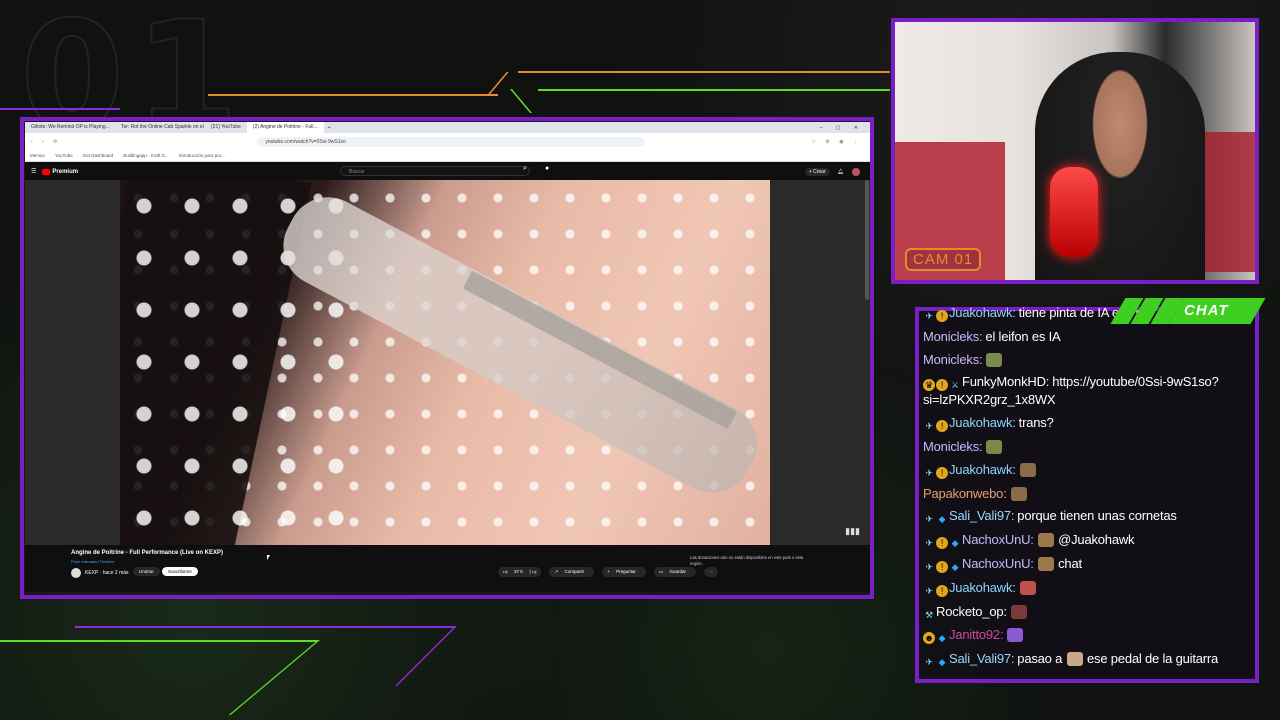  I want to click on new-tab-button: +, so click(329, 128).